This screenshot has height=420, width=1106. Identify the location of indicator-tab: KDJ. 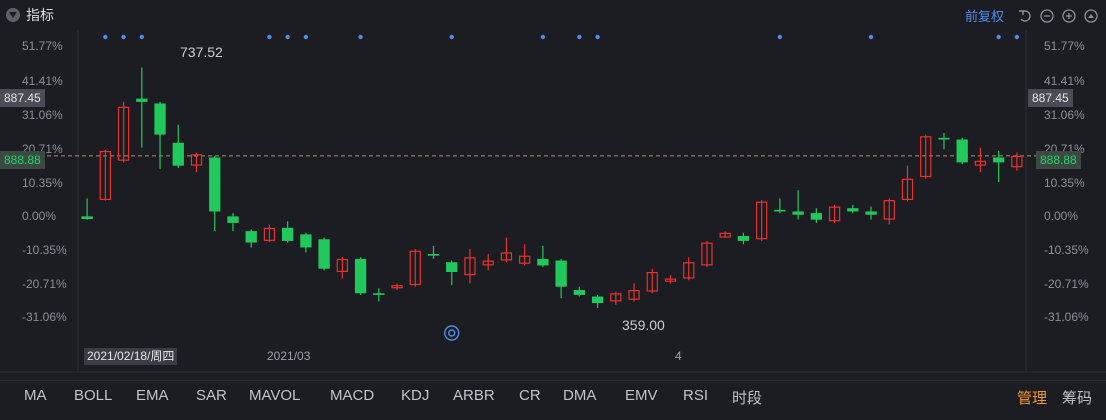
(415, 395).